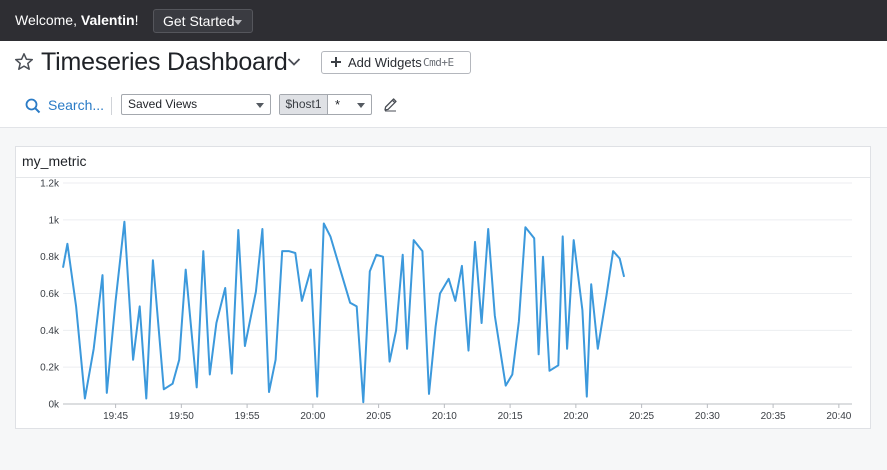 Image resolution: width=887 pixels, height=470 pixels. What do you see at coordinates (50, 257) in the screenshot?
I see `y-tick-label: 0.8k` at bounding box center [50, 257].